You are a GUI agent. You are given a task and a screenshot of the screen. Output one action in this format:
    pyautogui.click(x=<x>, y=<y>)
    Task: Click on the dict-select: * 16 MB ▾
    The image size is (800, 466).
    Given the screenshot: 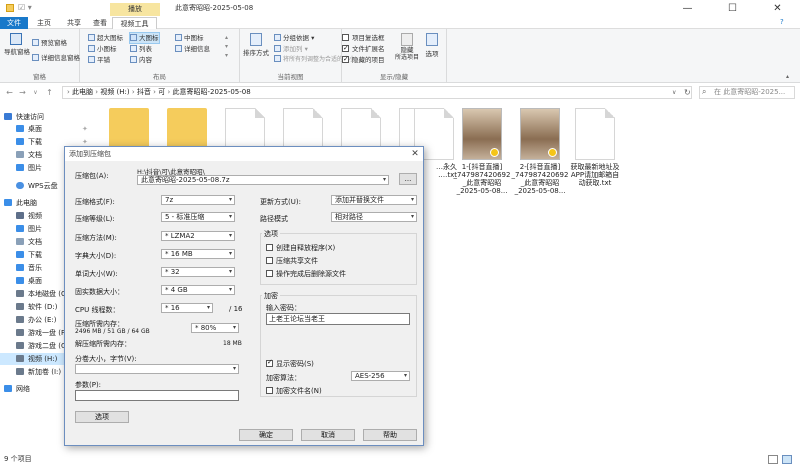 What is the action you would take?
    pyautogui.click(x=198, y=254)
    